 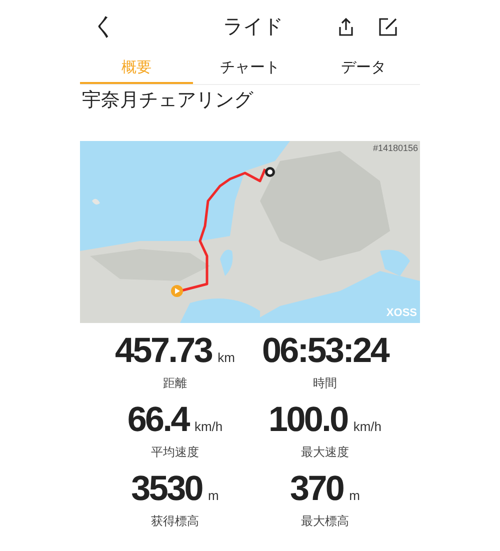 What do you see at coordinates (226, 357) in the screenshot?
I see `stat-unit: km` at bounding box center [226, 357].